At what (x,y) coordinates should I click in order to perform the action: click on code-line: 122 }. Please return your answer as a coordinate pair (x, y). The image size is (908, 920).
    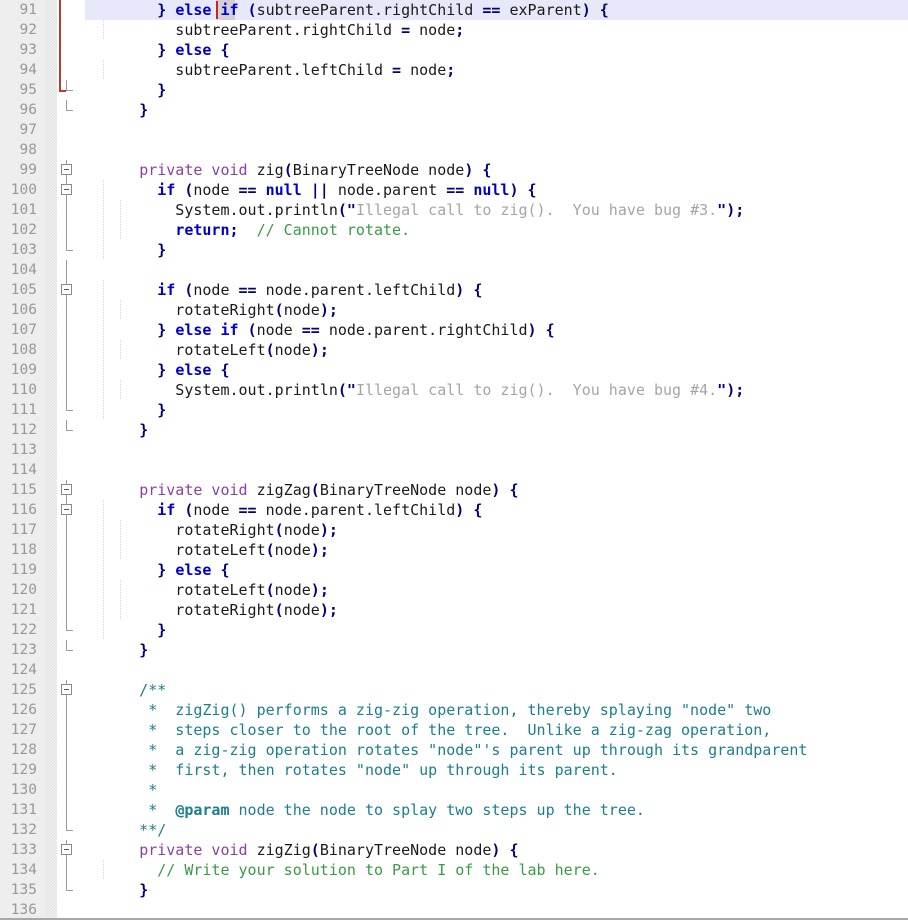
    Looking at the image, I should click on (454, 630).